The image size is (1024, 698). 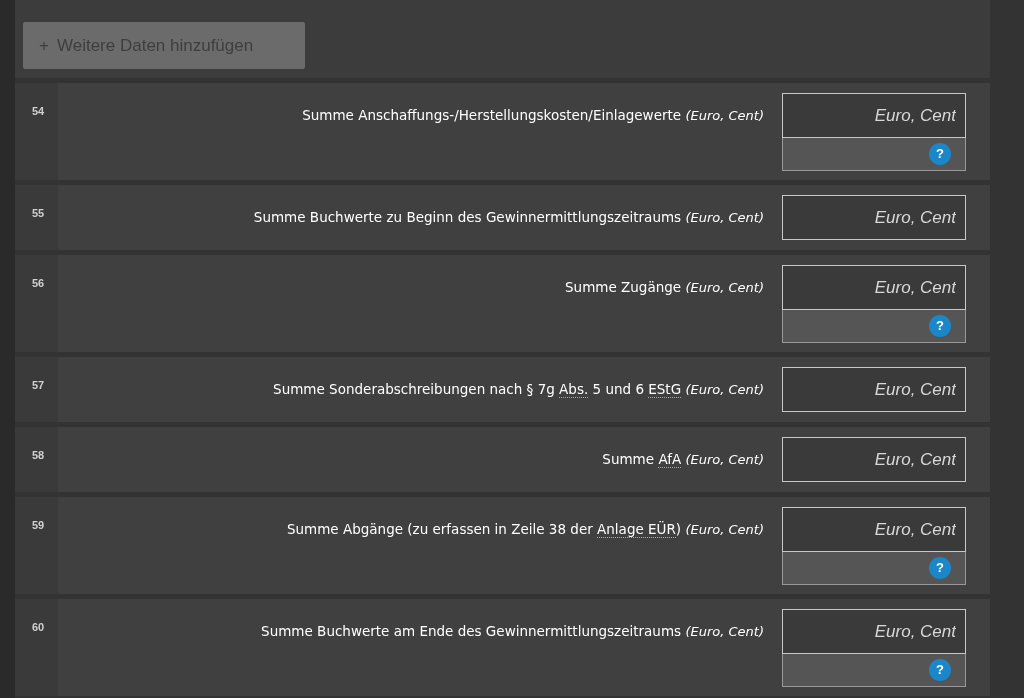 I want to click on plus-icon: +, so click(x=44, y=45).